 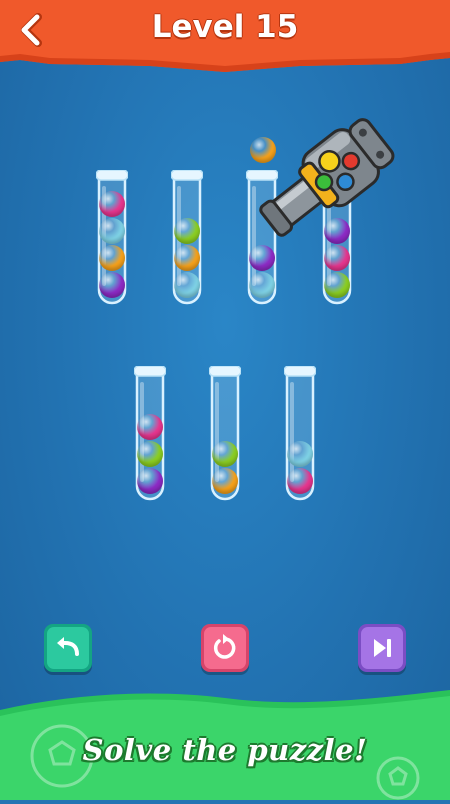 I want to click on undo-button, so click(x=68, y=648).